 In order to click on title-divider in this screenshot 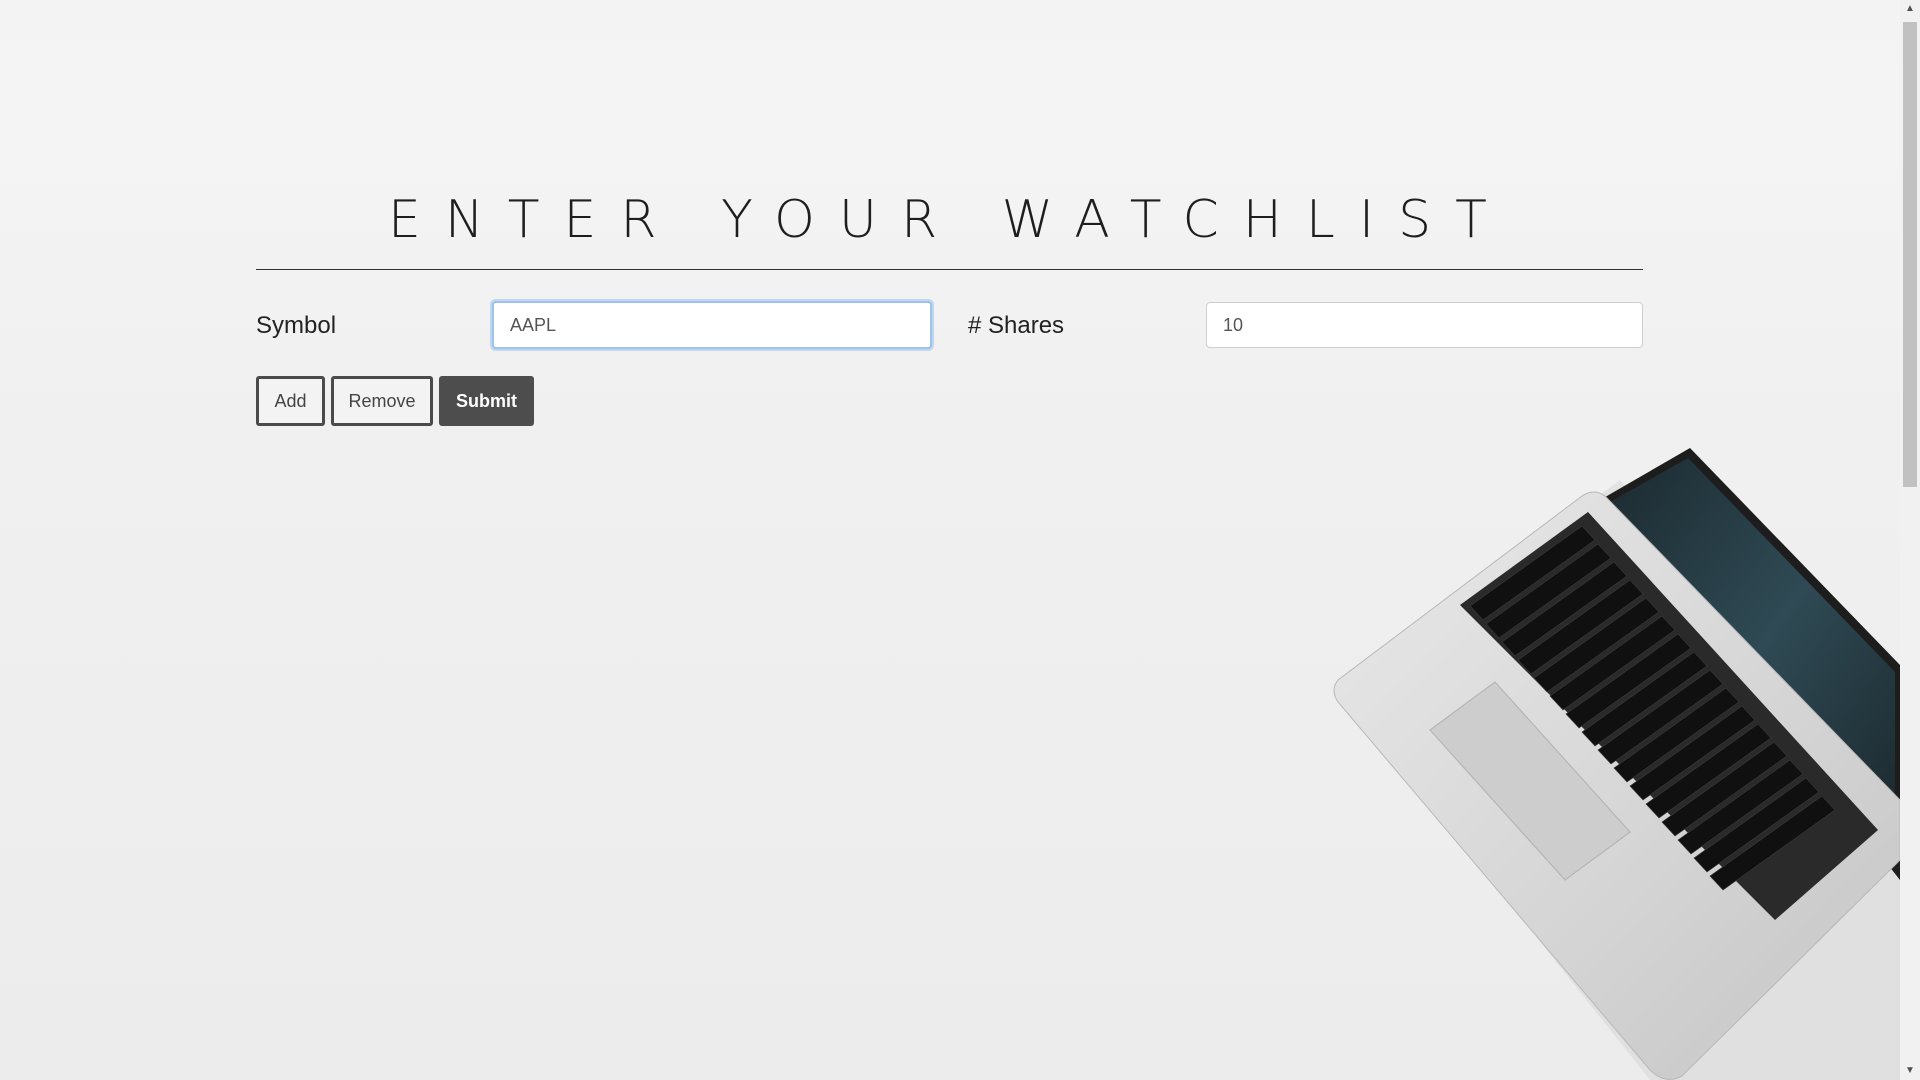, I will do `click(949, 269)`.